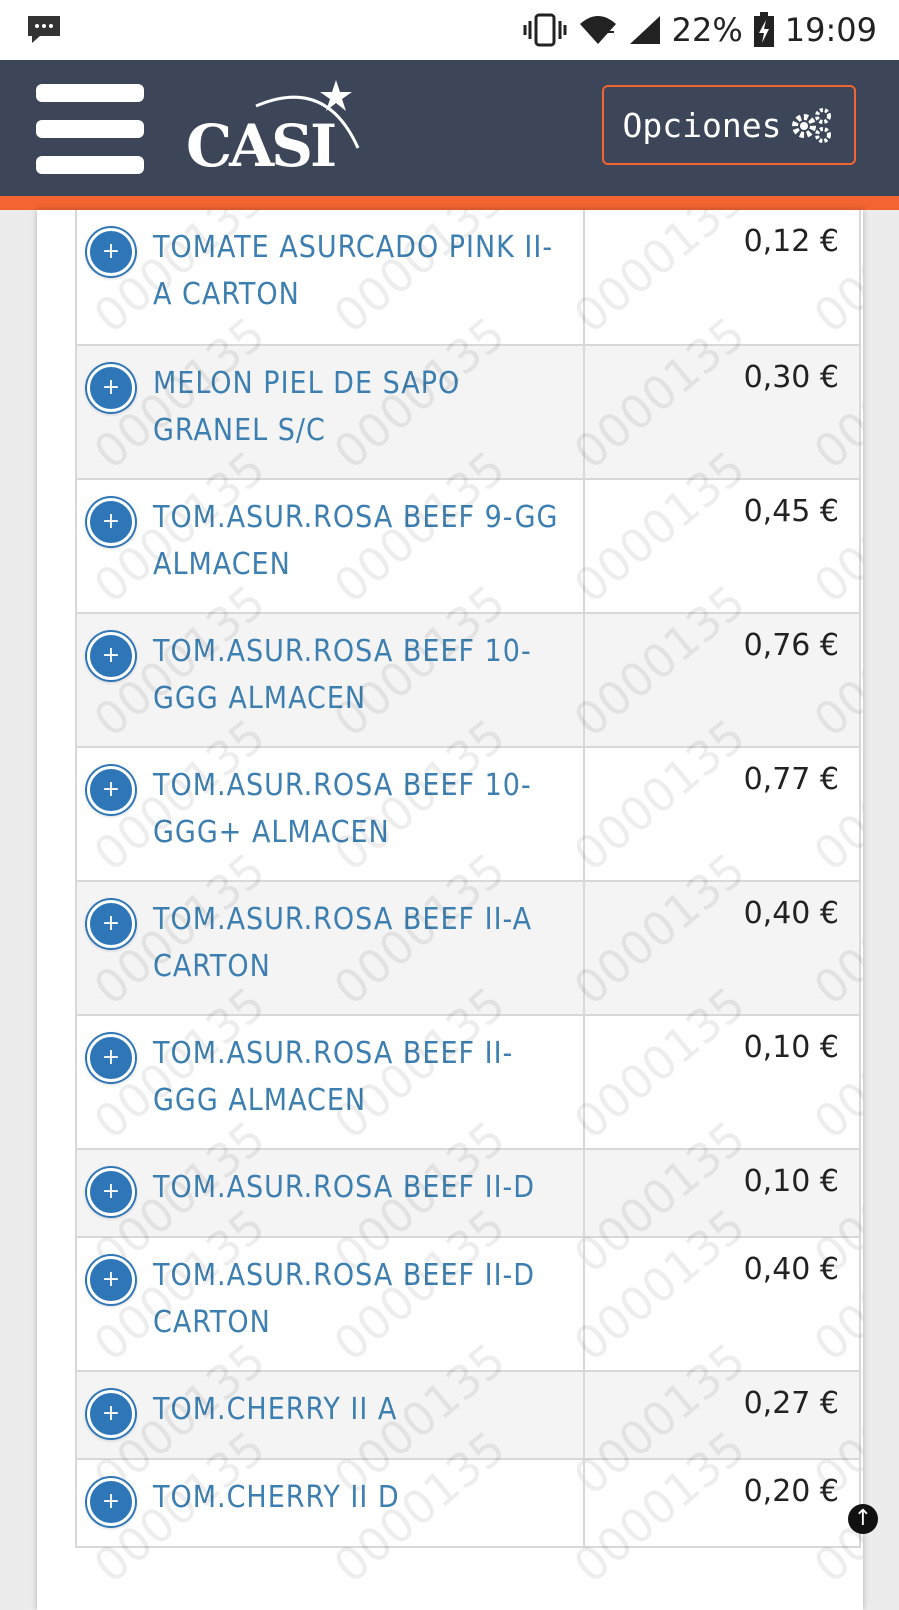 The image size is (899, 1610). Describe the element at coordinates (355, 541) in the screenshot. I see `product-name-link: TOM.ASUR.ROSA BEEF 9-GG ALMACEN` at that location.